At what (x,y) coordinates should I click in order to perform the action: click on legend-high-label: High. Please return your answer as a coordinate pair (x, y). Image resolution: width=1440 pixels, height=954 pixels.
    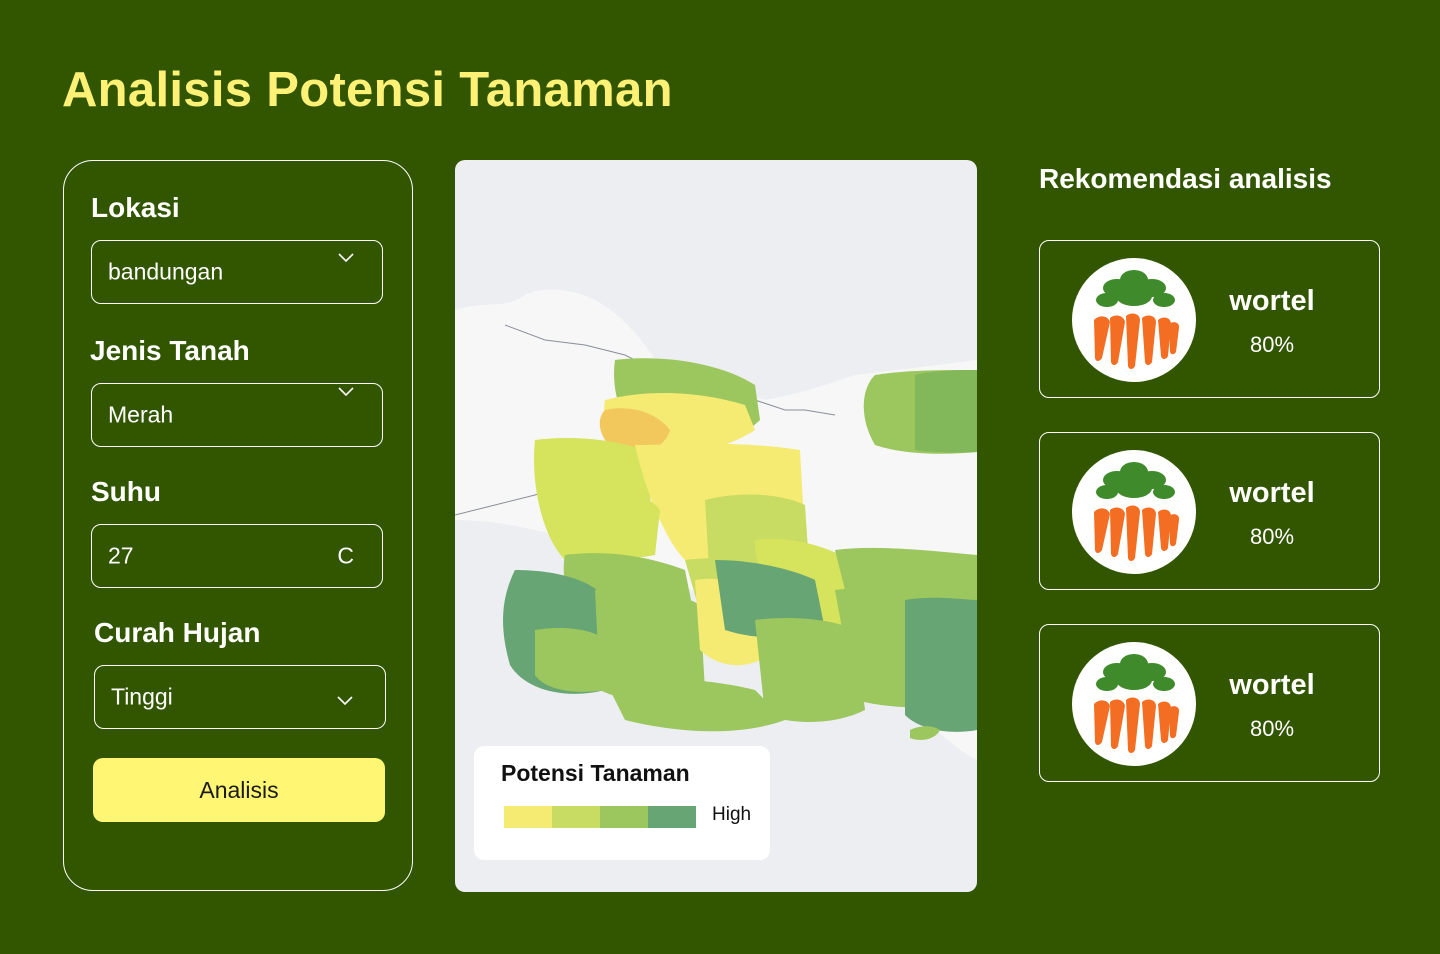
    Looking at the image, I should click on (732, 814).